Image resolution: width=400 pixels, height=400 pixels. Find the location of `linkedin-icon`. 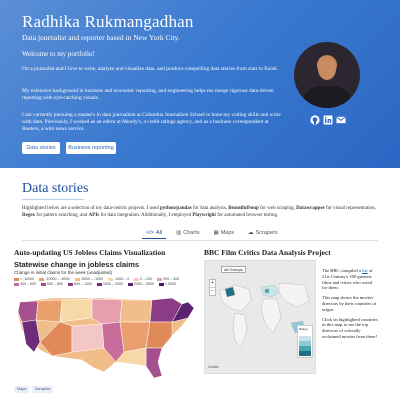

linkedin-icon is located at coordinates (328, 118).